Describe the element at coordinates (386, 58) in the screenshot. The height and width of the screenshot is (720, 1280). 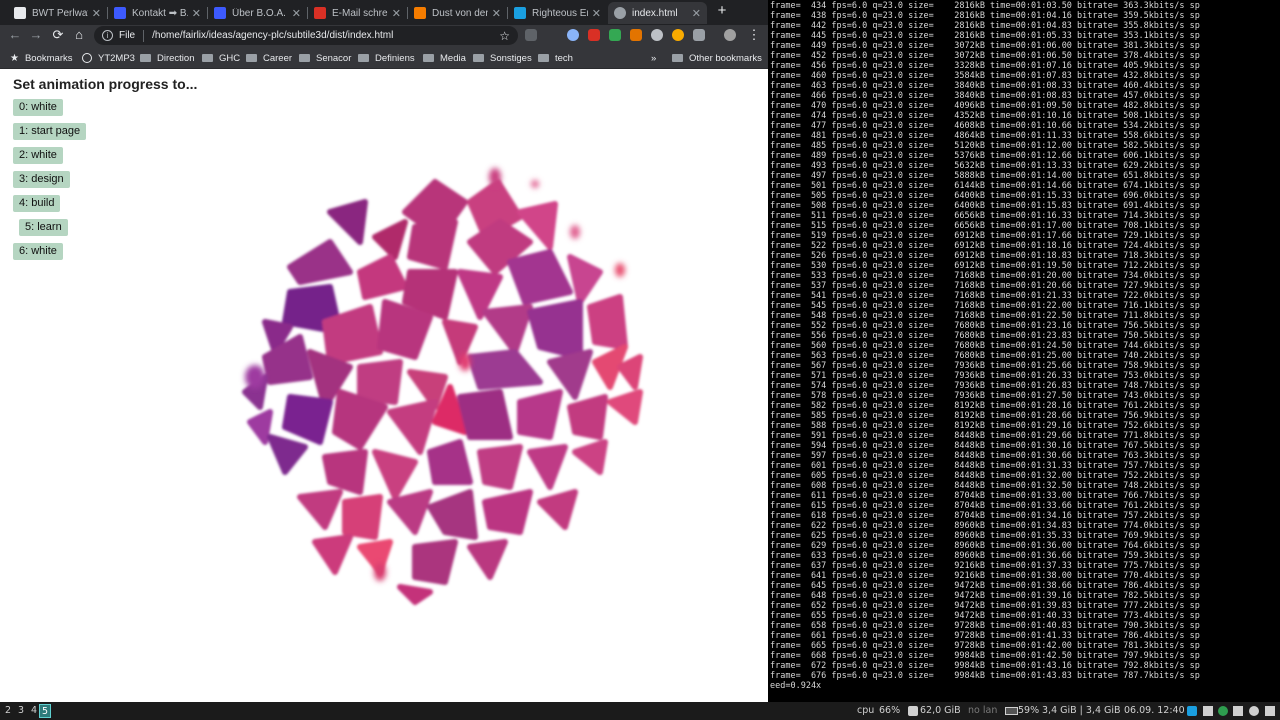
I see `bookmark-folder-definiens: Definiens` at that location.